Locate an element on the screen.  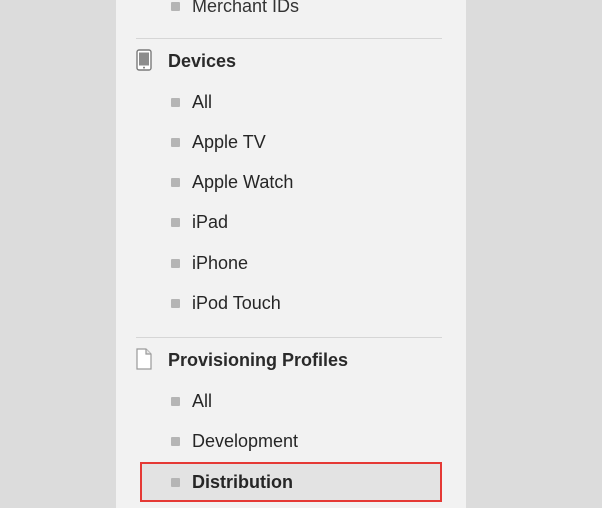
sidebar-item-merchant-ids: Merchant IDs is located at coordinates (235, 9).